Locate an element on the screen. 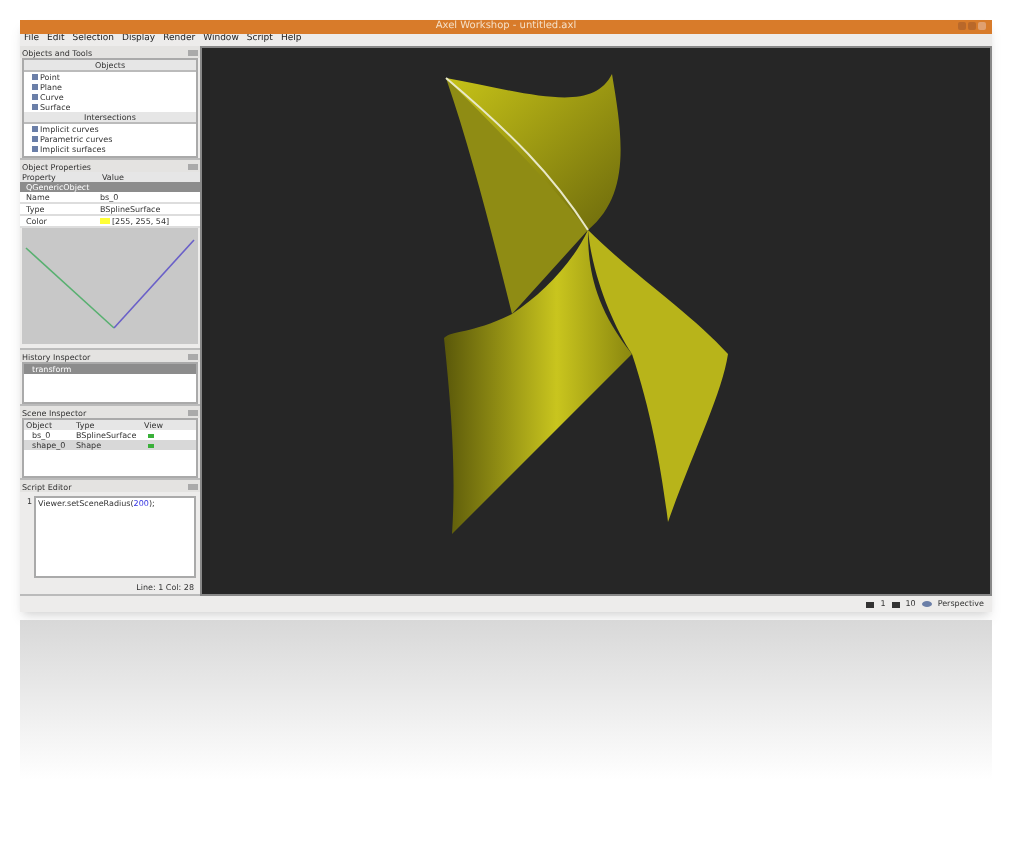  minimize-button is located at coordinates (962, 26).